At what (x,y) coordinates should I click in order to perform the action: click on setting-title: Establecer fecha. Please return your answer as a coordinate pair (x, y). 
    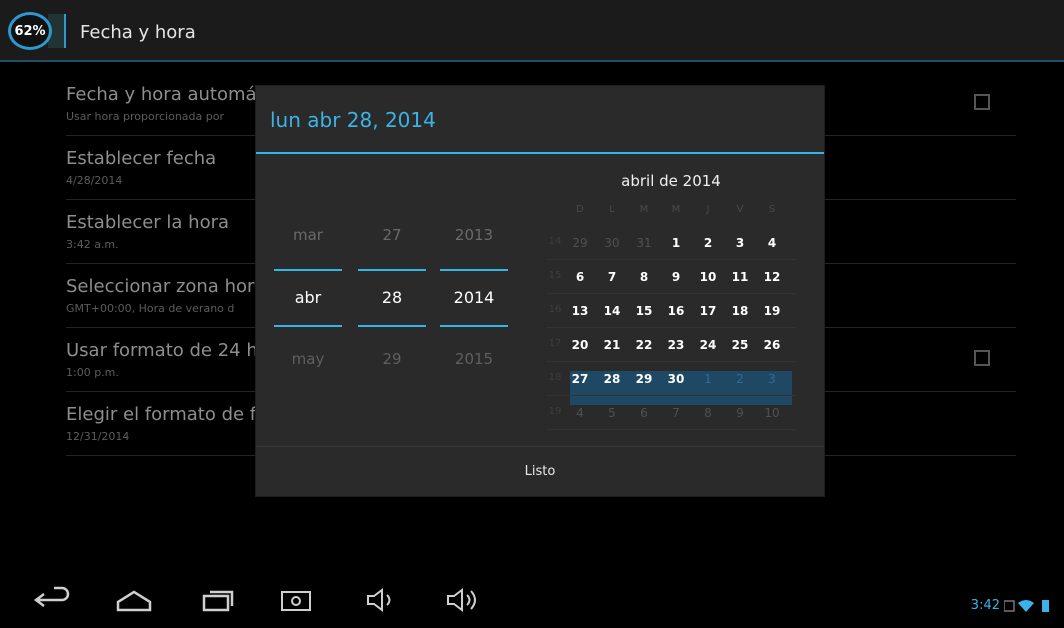
    Looking at the image, I should click on (141, 158).